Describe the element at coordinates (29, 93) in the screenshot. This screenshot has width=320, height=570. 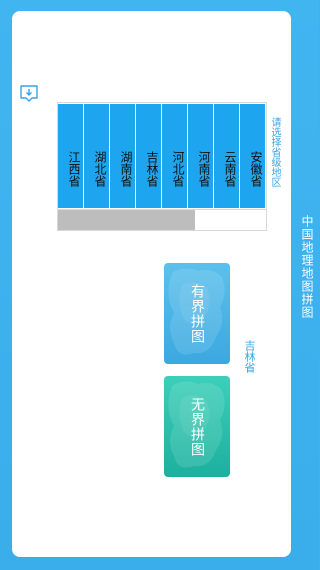
I see `share-icon` at that location.